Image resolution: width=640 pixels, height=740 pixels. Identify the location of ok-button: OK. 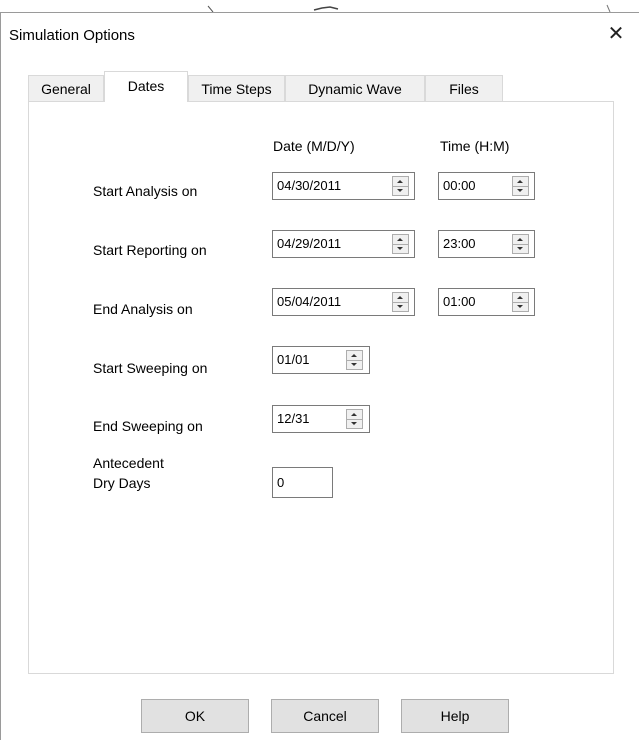
(195, 716).